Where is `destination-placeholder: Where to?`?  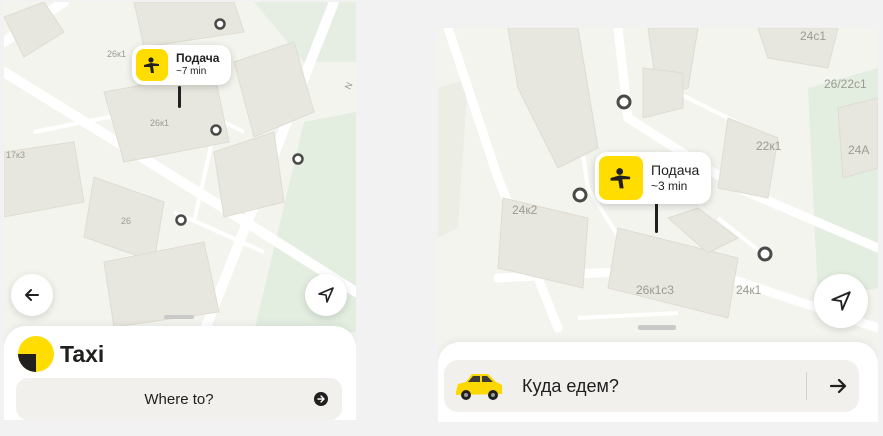 destination-placeholder: Where to? is located at coordinates (179, 399).